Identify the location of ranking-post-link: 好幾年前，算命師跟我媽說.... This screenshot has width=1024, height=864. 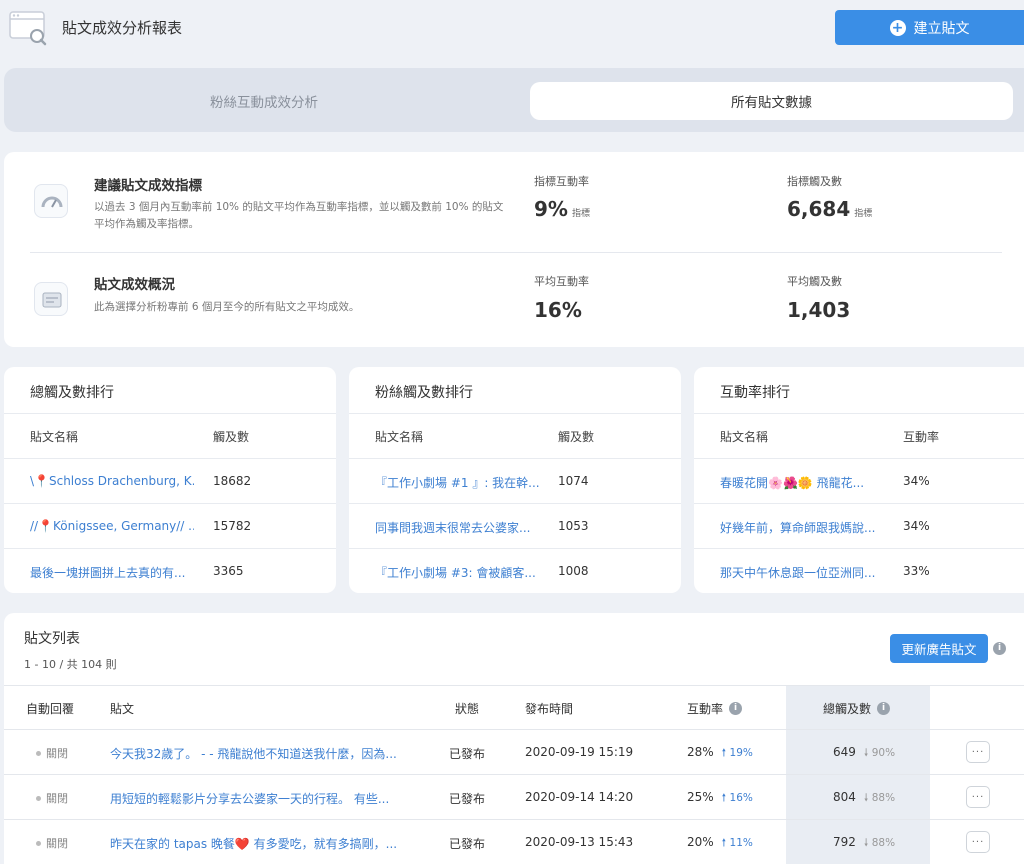
(802, 527).